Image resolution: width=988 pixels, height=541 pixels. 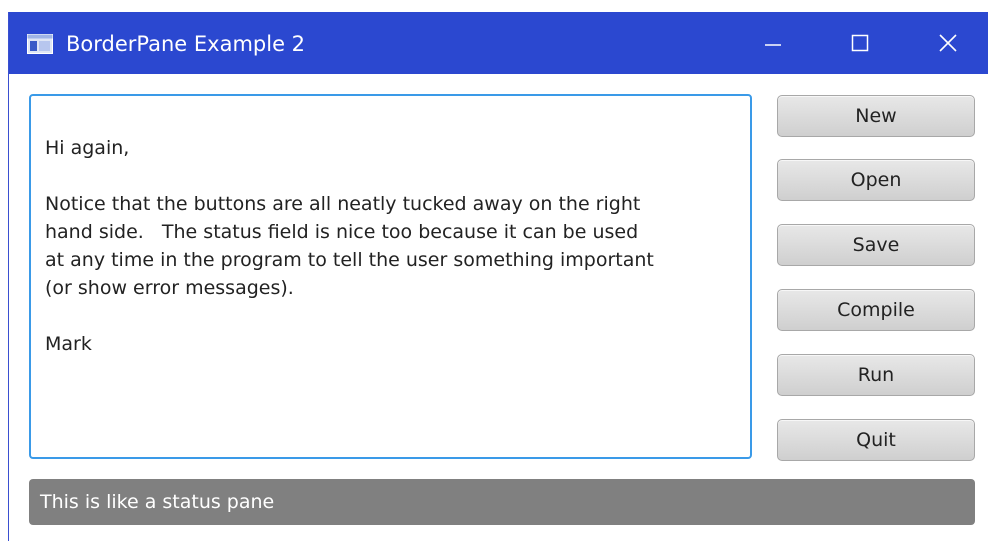 I want to click on run-button: Run, so click(x=876, y=375).